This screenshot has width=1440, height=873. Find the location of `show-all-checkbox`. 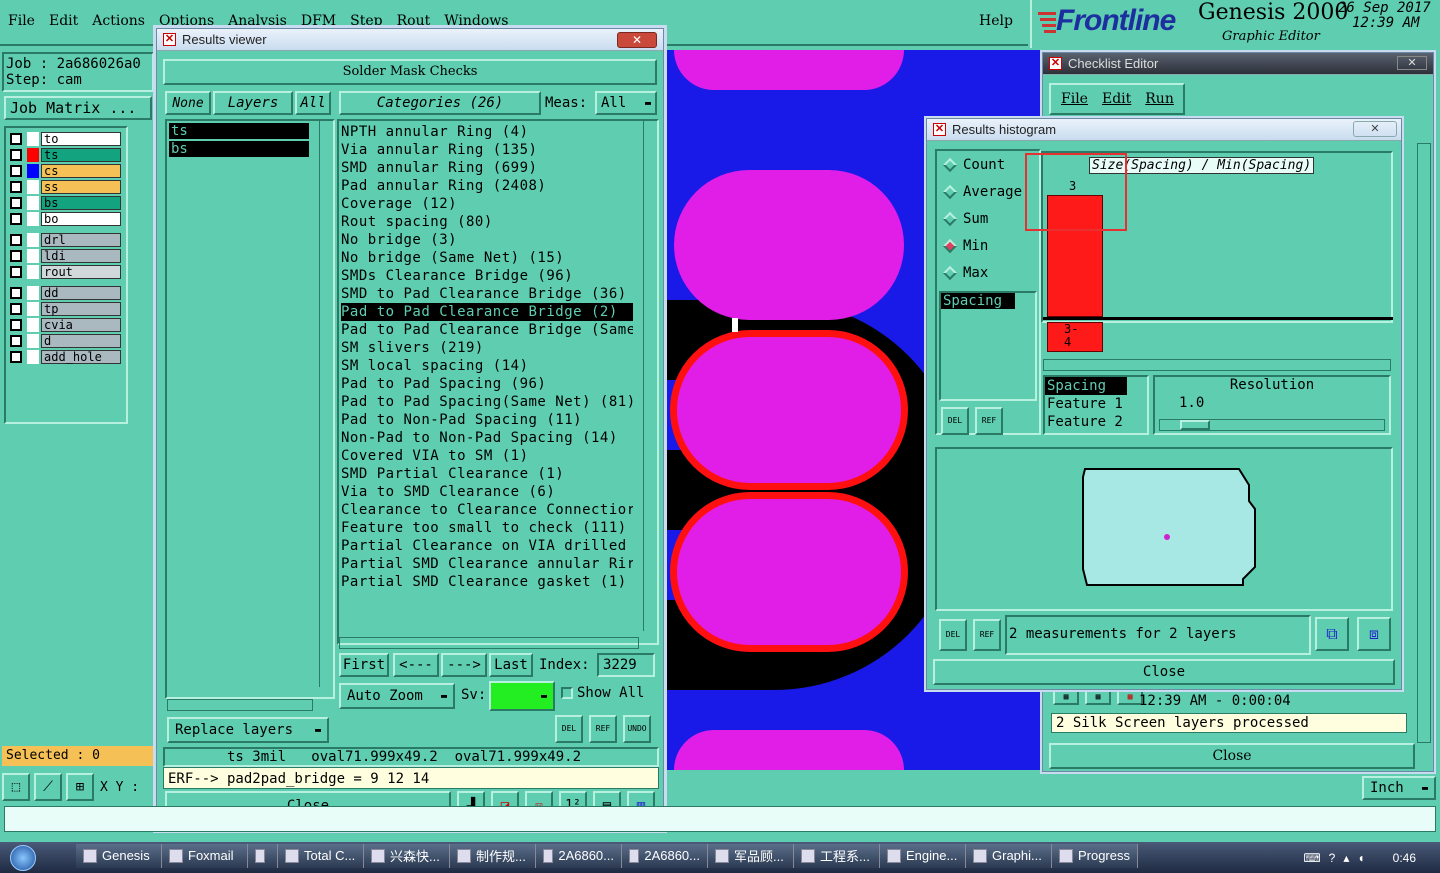

show-all-checkbox is located at coordinates (567, 693).